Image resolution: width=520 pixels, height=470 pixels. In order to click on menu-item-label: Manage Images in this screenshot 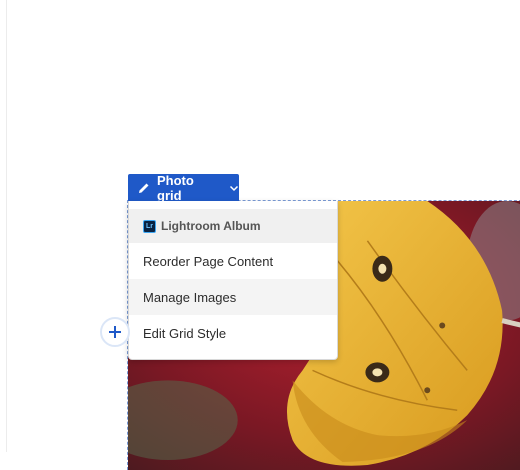, I will do `click(190, 297)`.